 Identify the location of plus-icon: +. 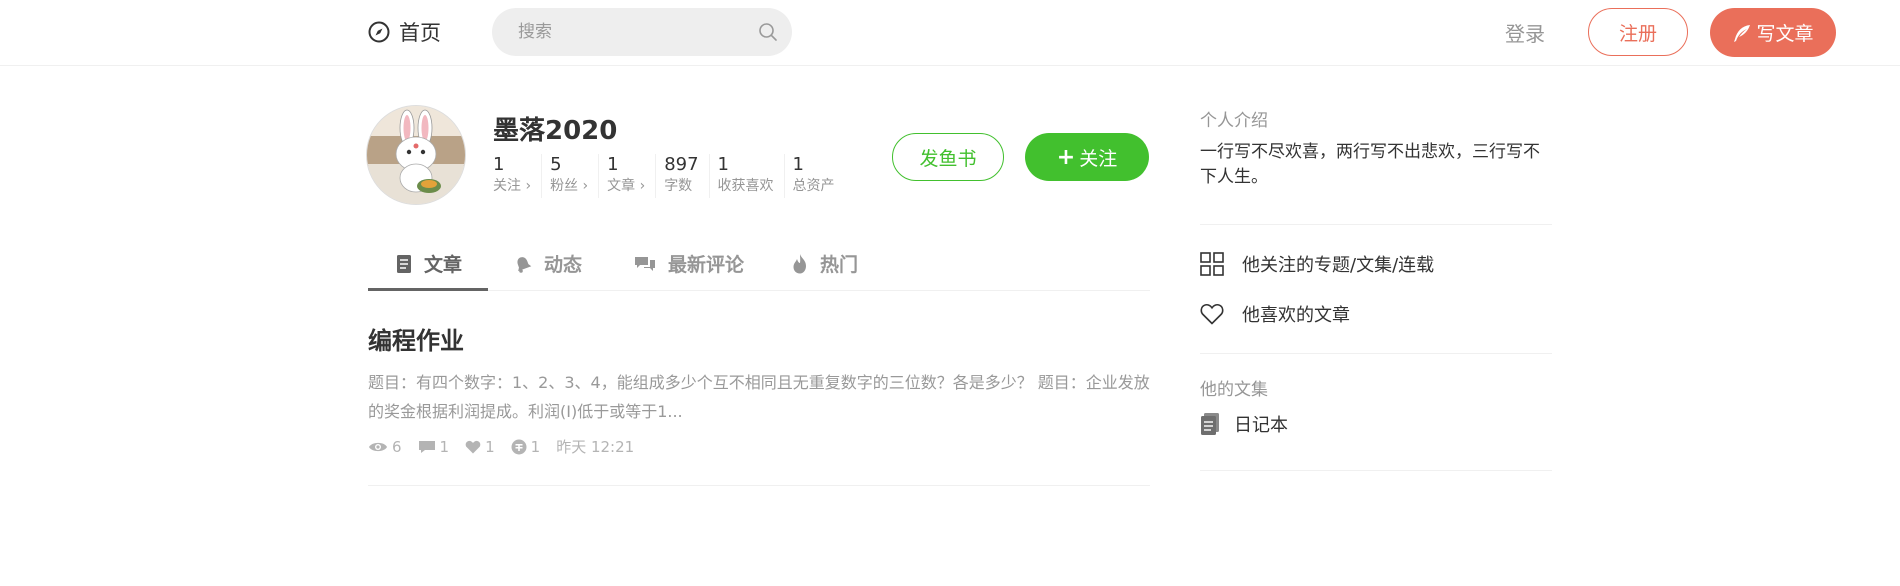
(1066, 157).